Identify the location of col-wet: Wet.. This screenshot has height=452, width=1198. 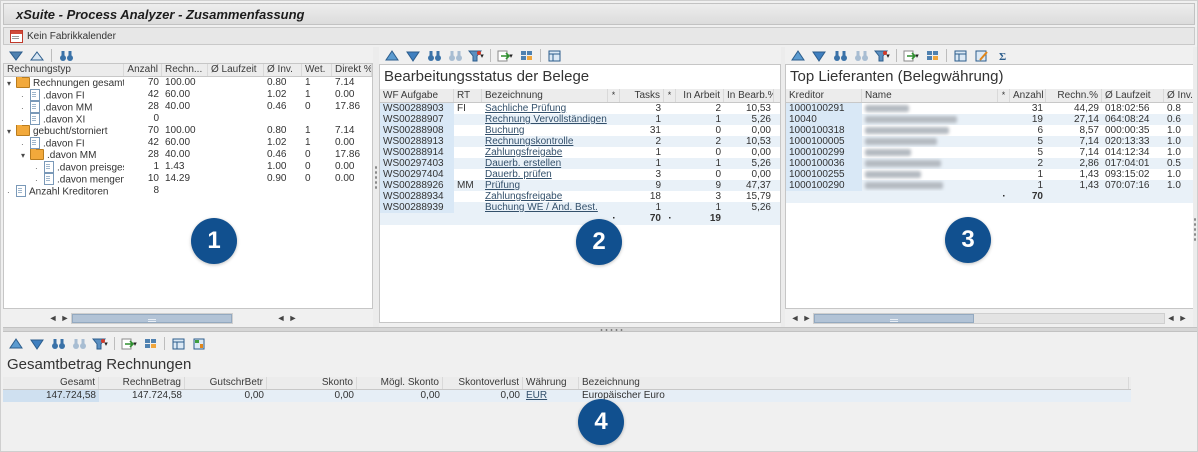
(317, 70).